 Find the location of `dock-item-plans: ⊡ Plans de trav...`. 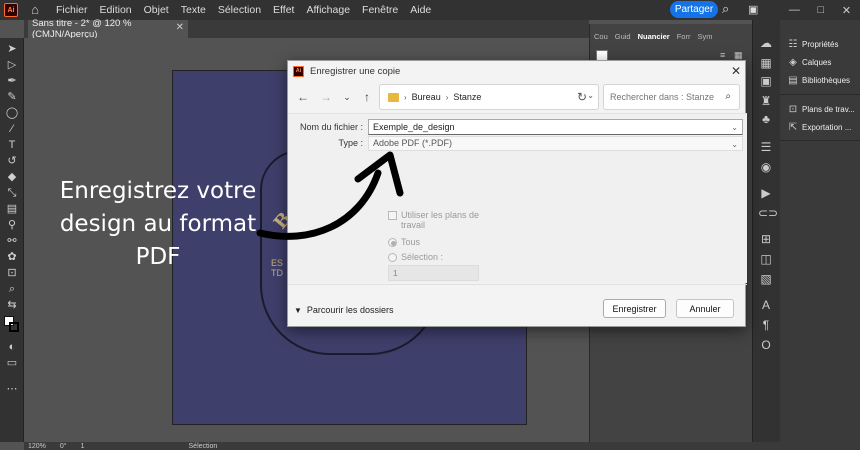

dock-item-plans: ⊡ Plans de trav... is located at coordinates (824, 109).